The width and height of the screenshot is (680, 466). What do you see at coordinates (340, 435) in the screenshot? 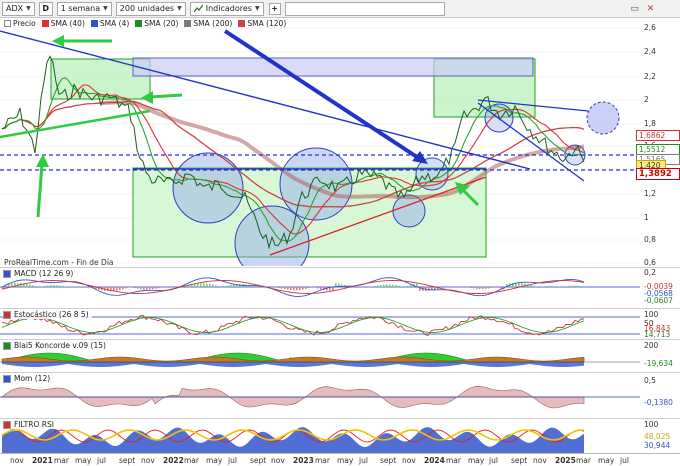
I see `rsi-filter-panel: FILTRO RSI 100 48,025 30,944` at bounding box center [340, 435].